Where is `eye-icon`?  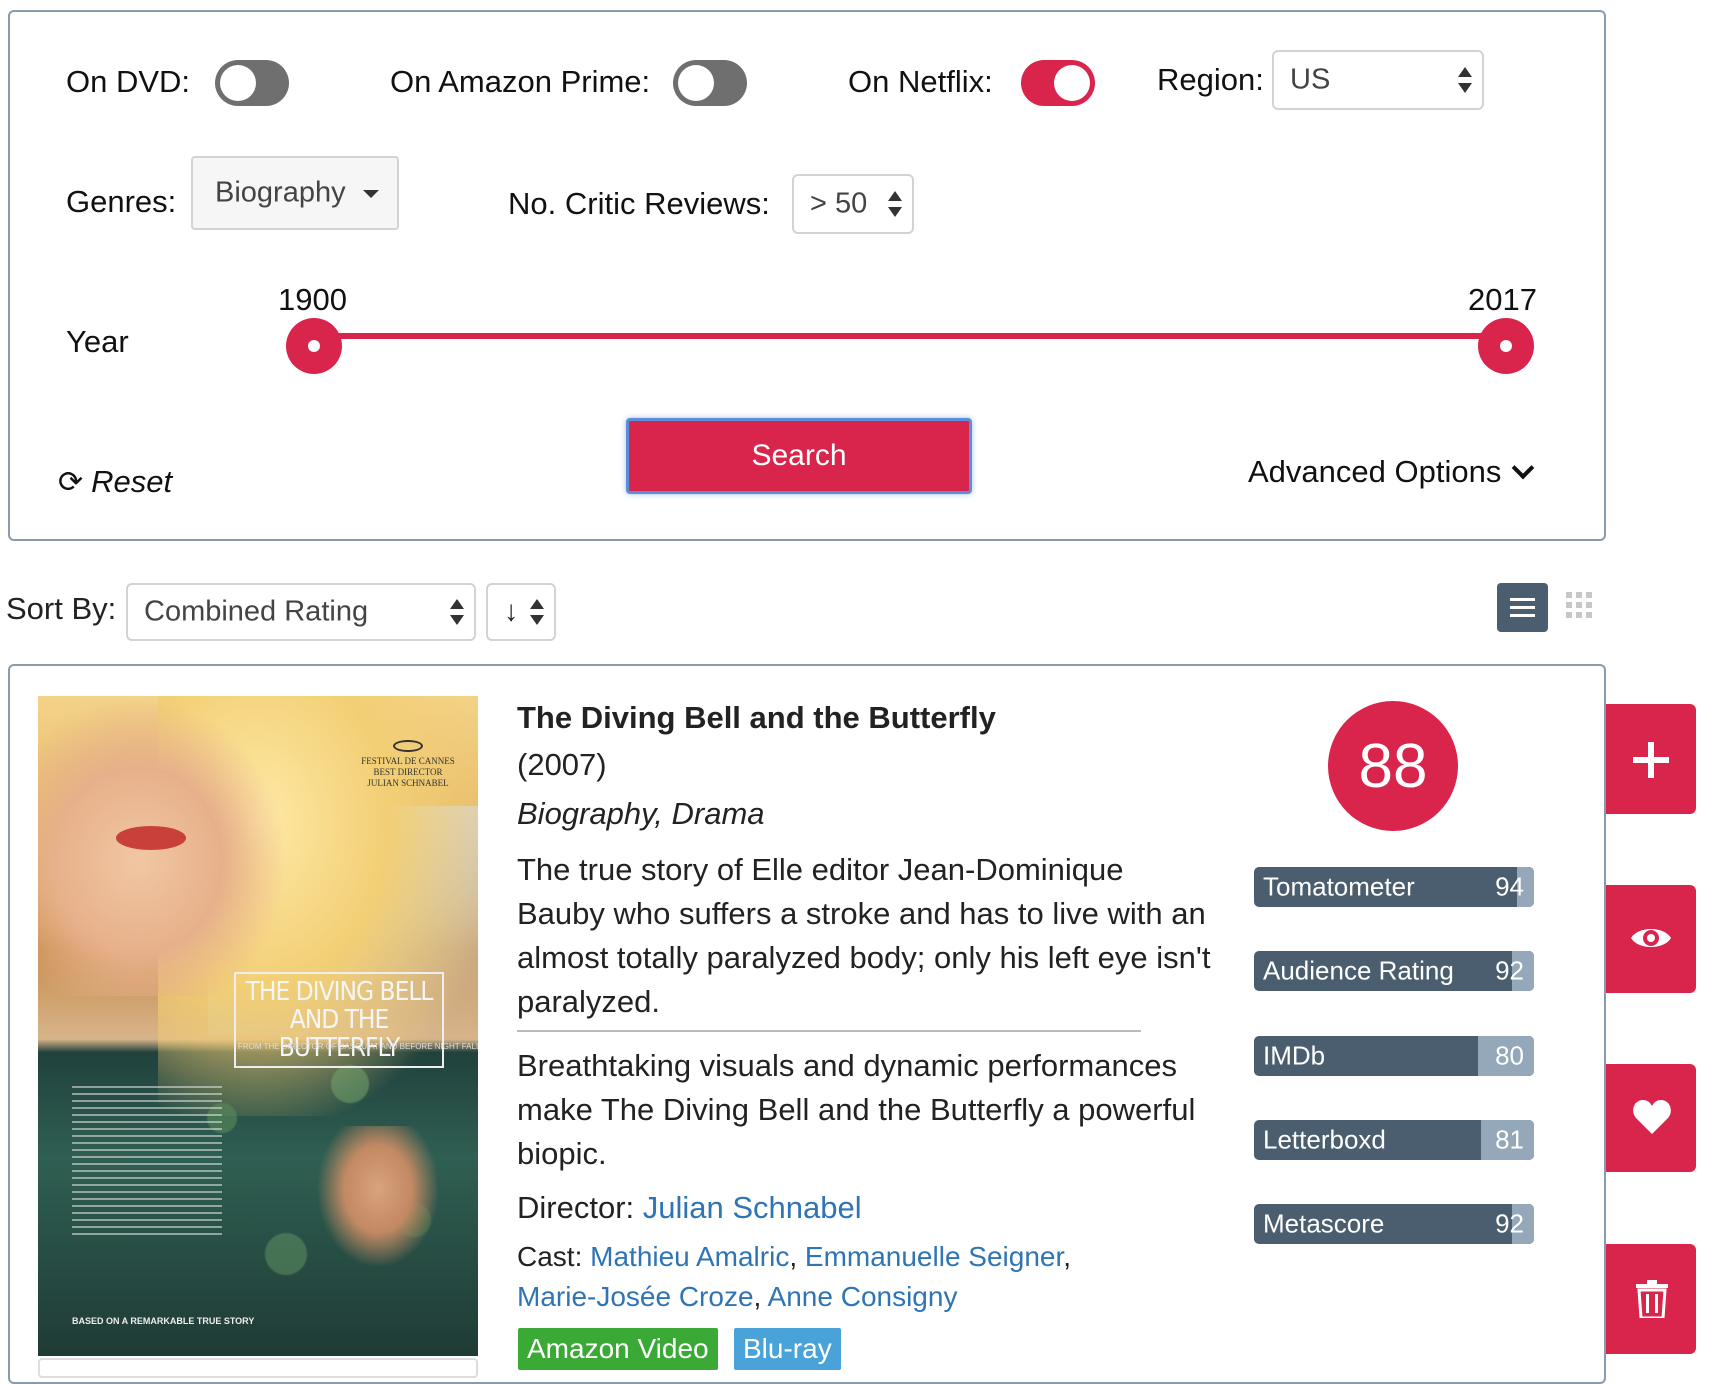 eye-icon is located at coordinates (1651, 938).